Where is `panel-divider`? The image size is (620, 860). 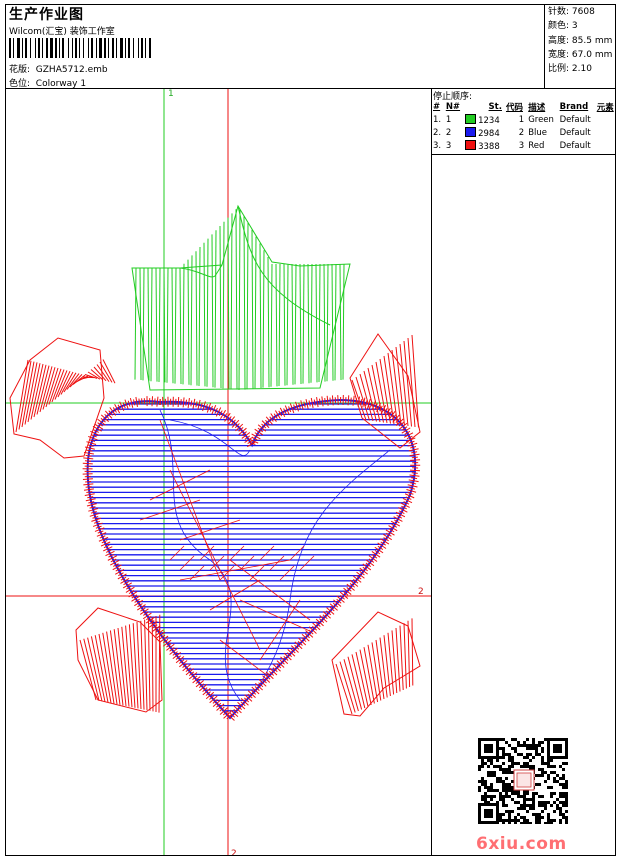
panel-divider is located at coordinates (431, 472).